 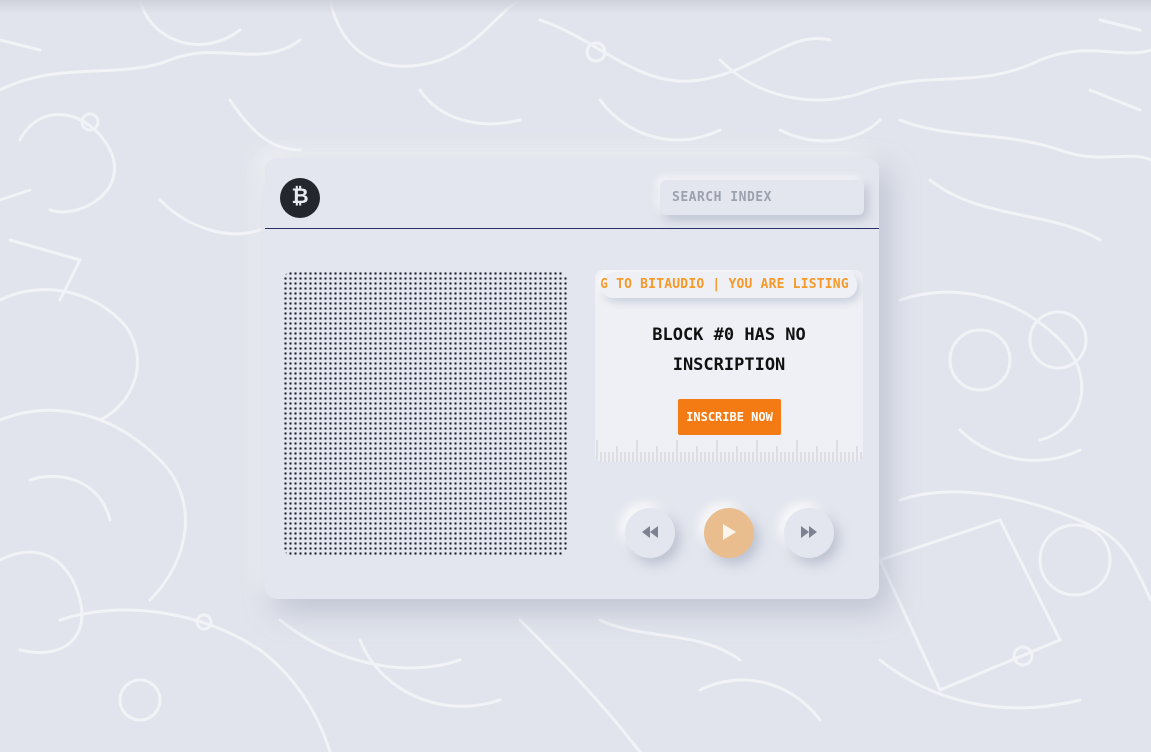 What do you see at coordinates (572, 228) in the screenshot?
I see `header-divider` at bounding box center [572, 228].